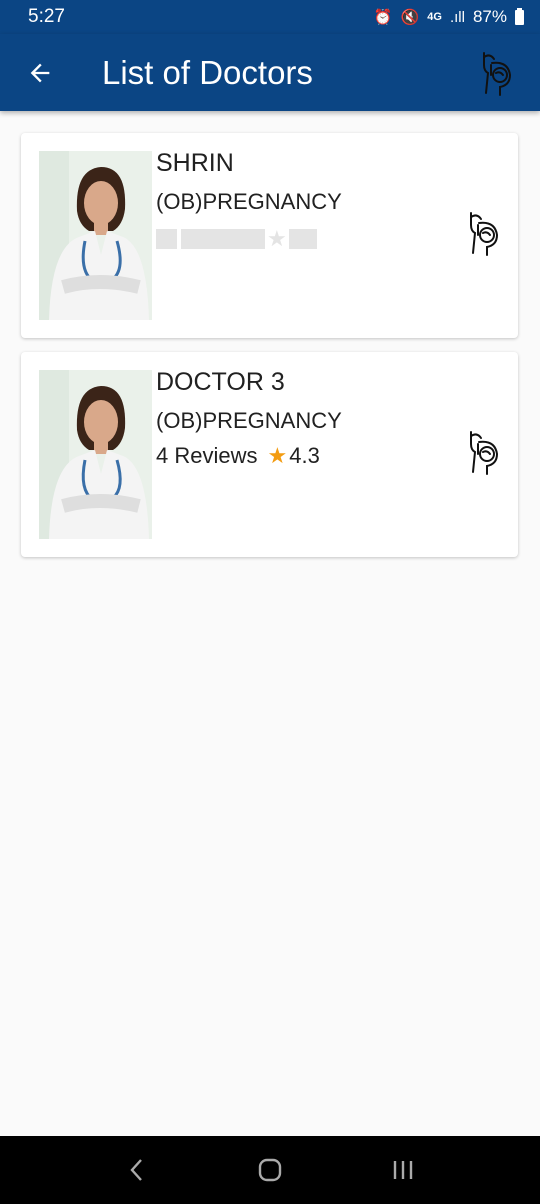 This screenshot has height=1204, width=540. I want to click on recents-nav-icon, so click(403, 1170).